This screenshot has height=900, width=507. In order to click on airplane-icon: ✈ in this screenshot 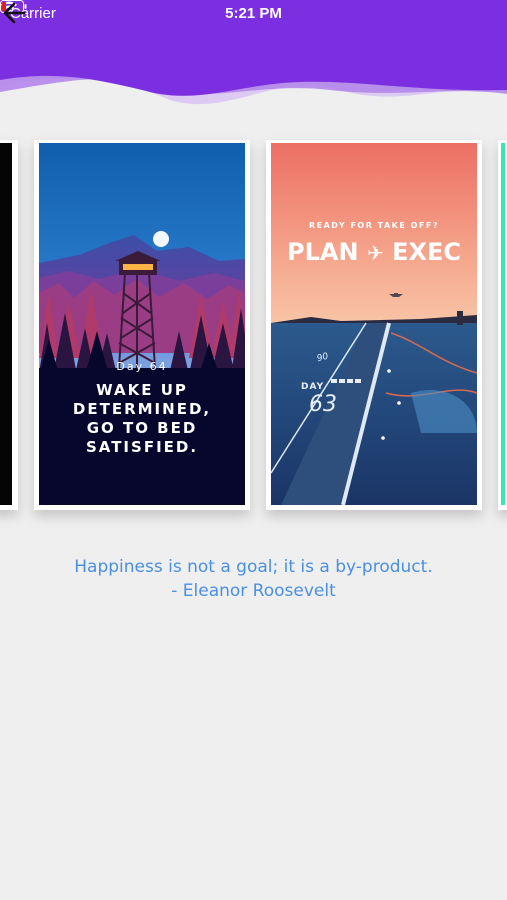, I will do `click(375, 253)`.